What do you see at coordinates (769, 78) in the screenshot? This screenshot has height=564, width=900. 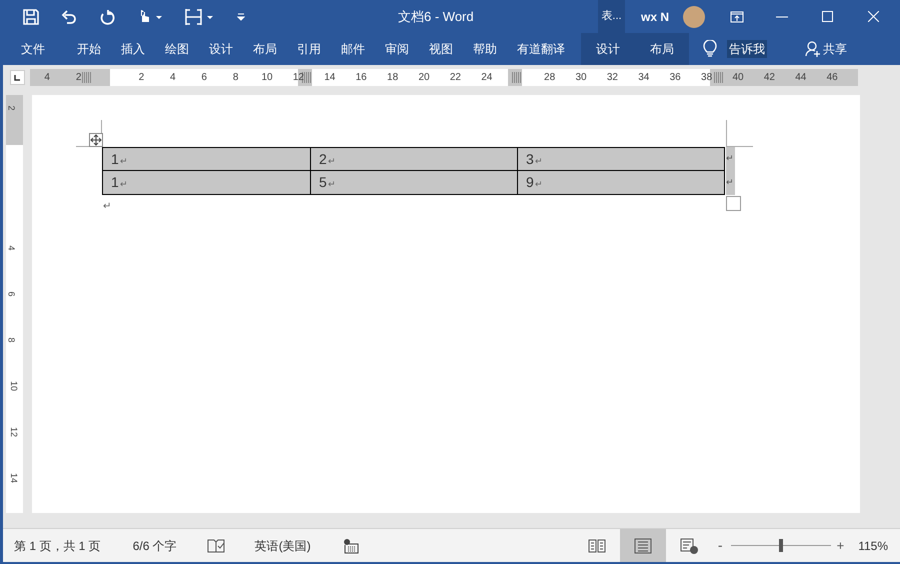 I see `ruler-number: 42` at bounding box center [769, 78].